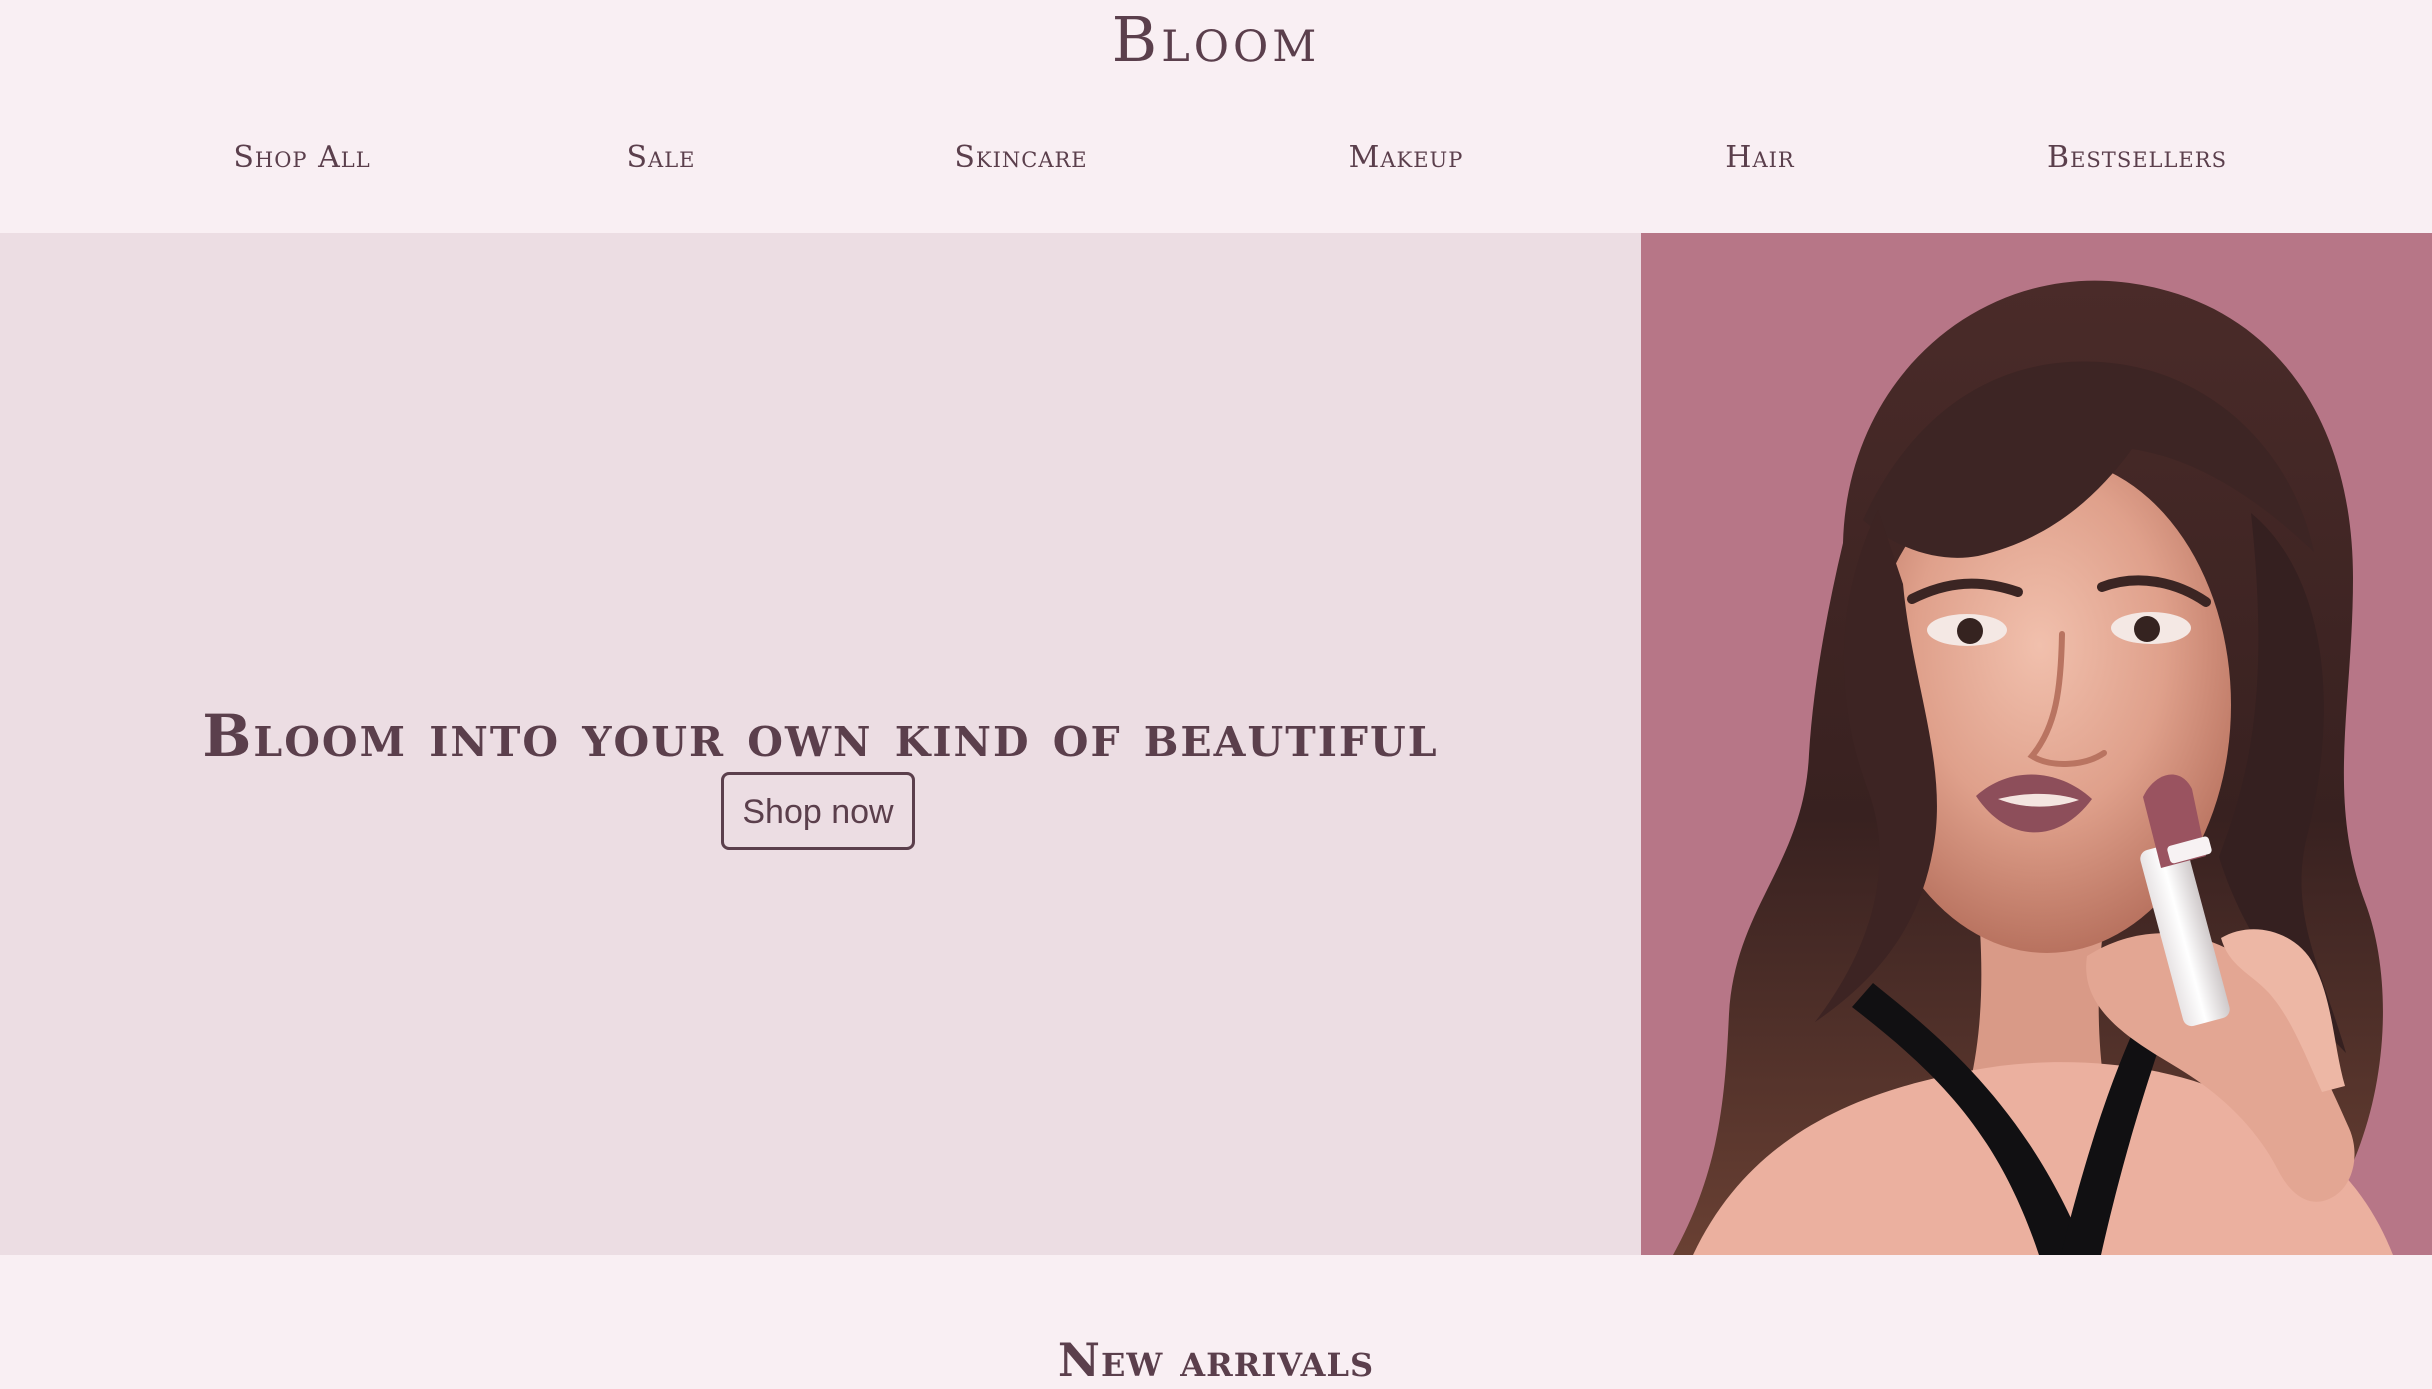 The height and width of the screenshot is (1389, 2432). I want to click on left-iris, so click(1970, 631).